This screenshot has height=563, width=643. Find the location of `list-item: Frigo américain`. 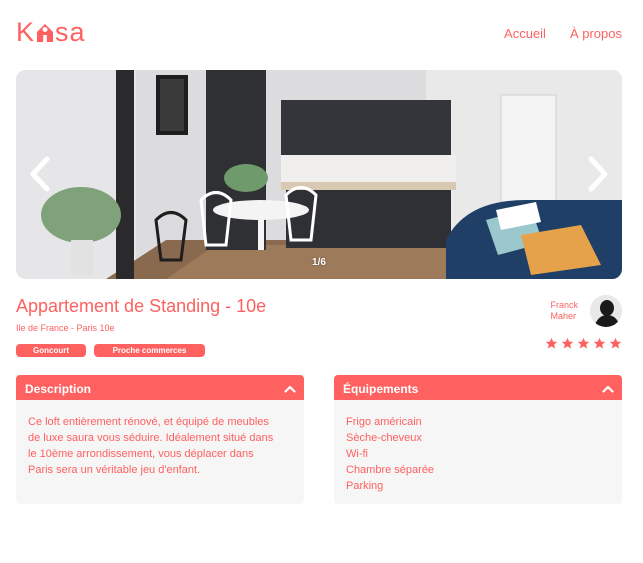

list-item: Frigo américain is located at coordinates (384, 422).